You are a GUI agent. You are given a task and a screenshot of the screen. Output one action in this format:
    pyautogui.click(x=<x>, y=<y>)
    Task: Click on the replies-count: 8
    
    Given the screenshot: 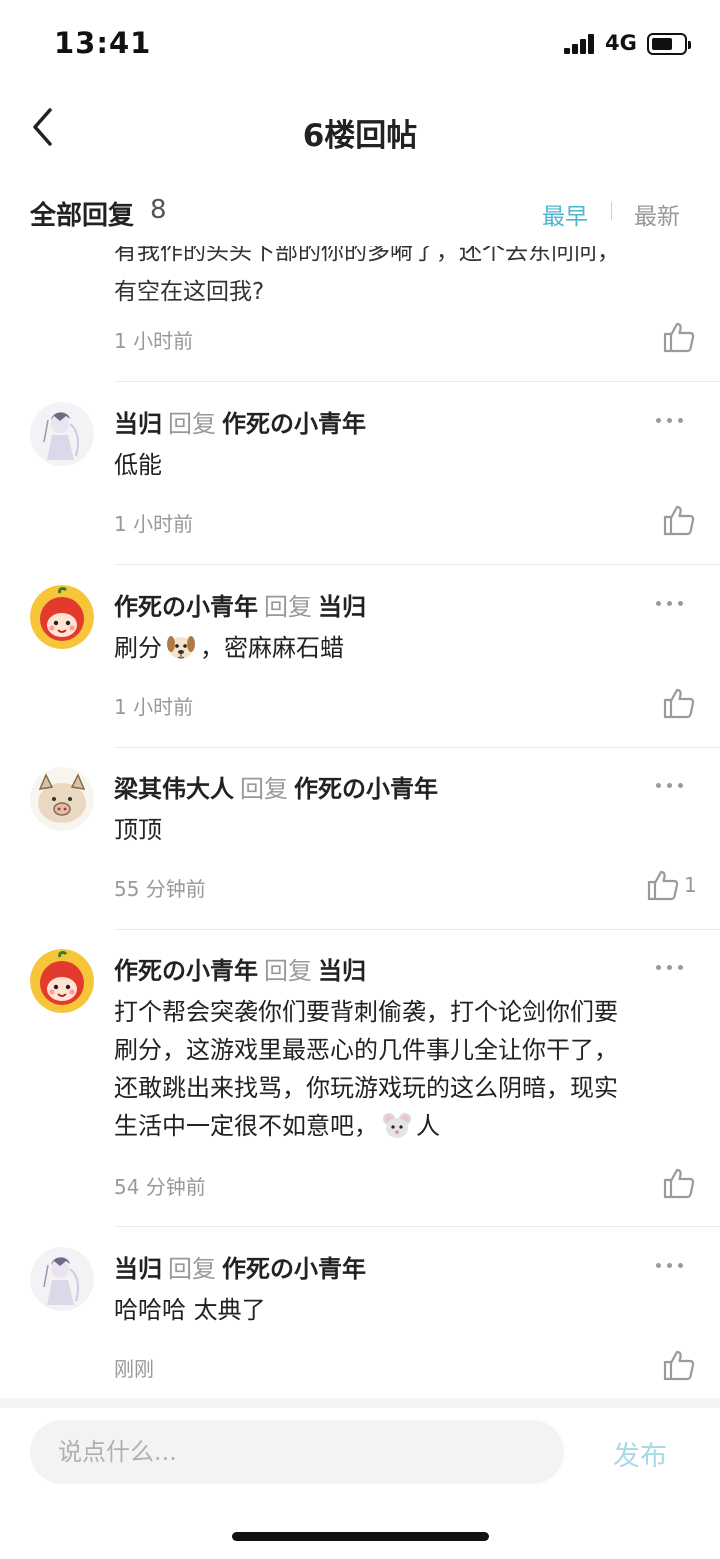 What is the action you would take?
    pyautogui.click(x=158, y=210)
    